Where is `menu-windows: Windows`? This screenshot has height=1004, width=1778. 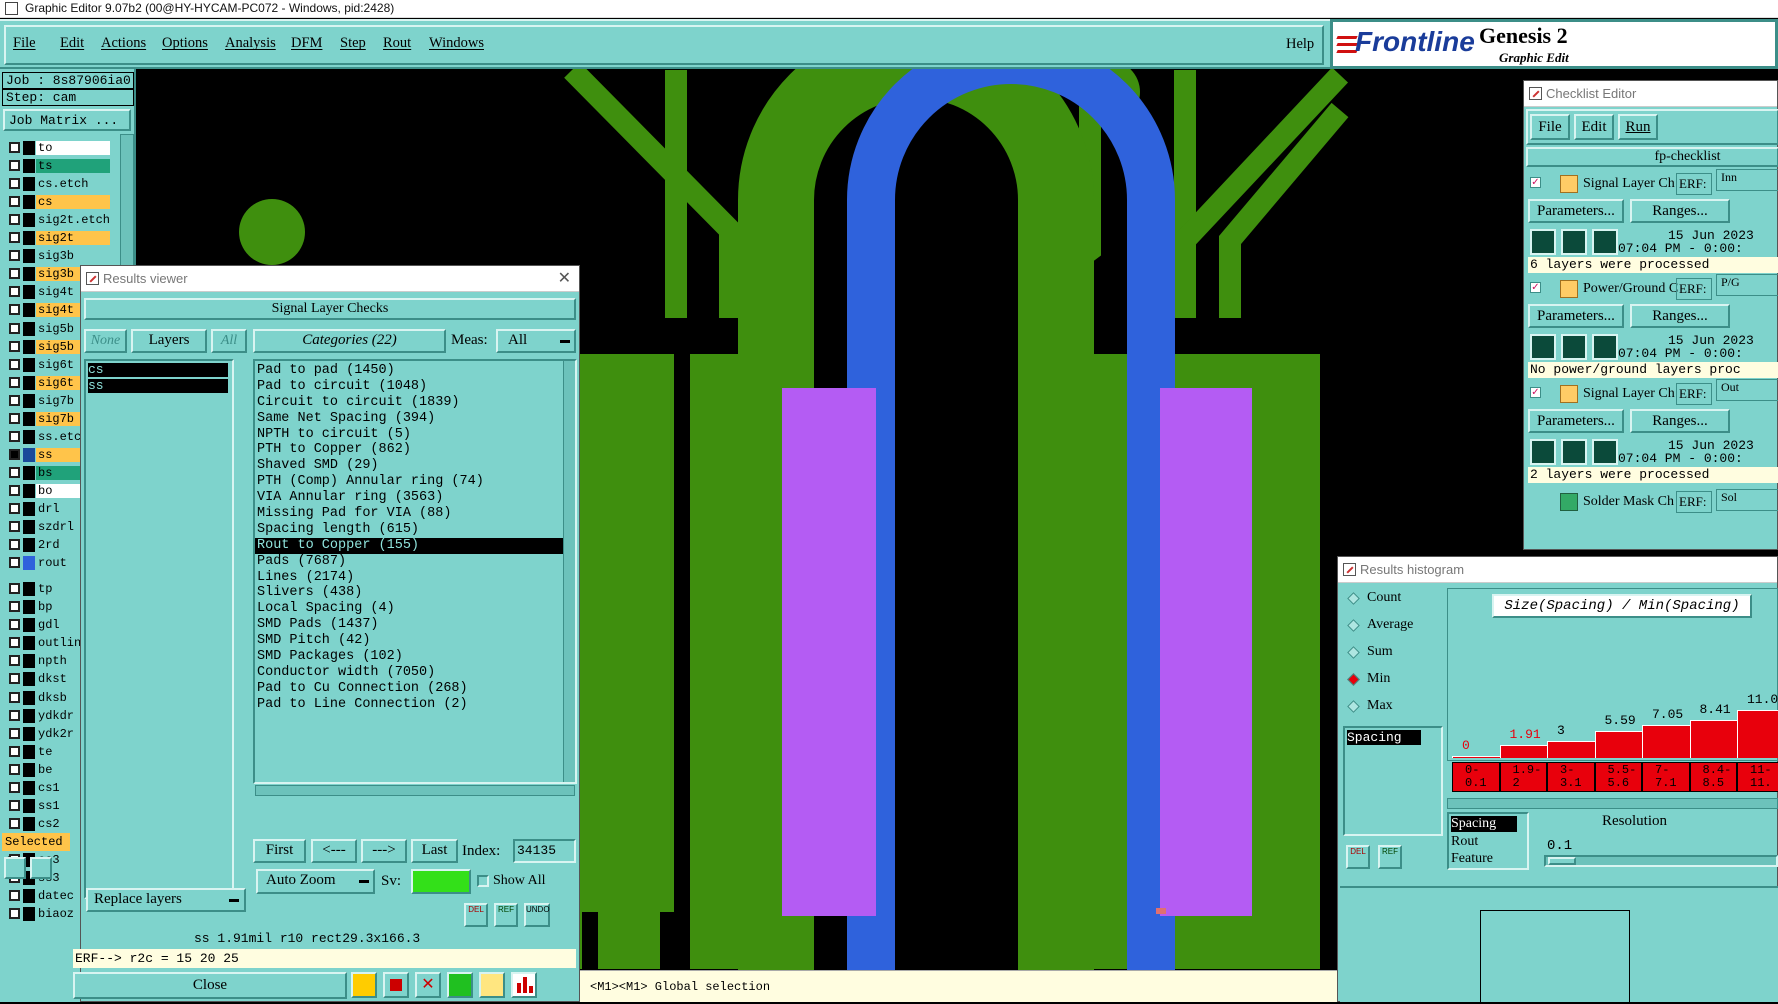 menu-windows: Windows is located at coordinates (456, 43).